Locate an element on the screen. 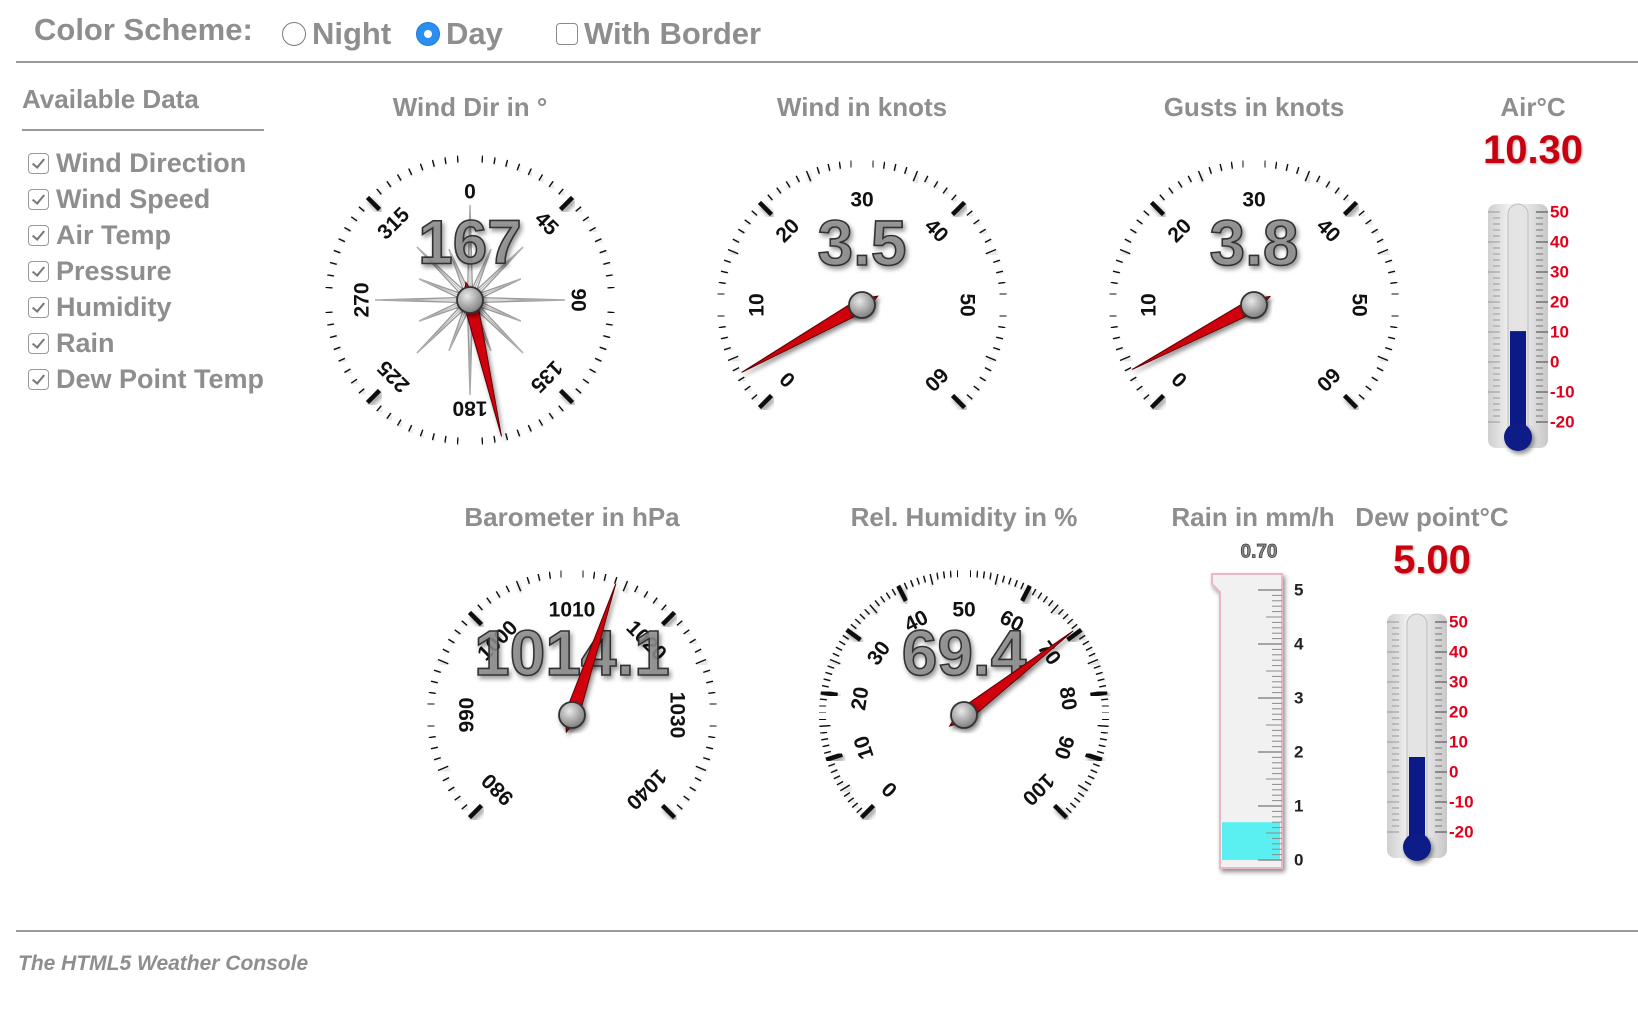 The width and height of the screenshot is (1638, 1012). dial-tick-label: 0 is located at coordinates (787, 379).